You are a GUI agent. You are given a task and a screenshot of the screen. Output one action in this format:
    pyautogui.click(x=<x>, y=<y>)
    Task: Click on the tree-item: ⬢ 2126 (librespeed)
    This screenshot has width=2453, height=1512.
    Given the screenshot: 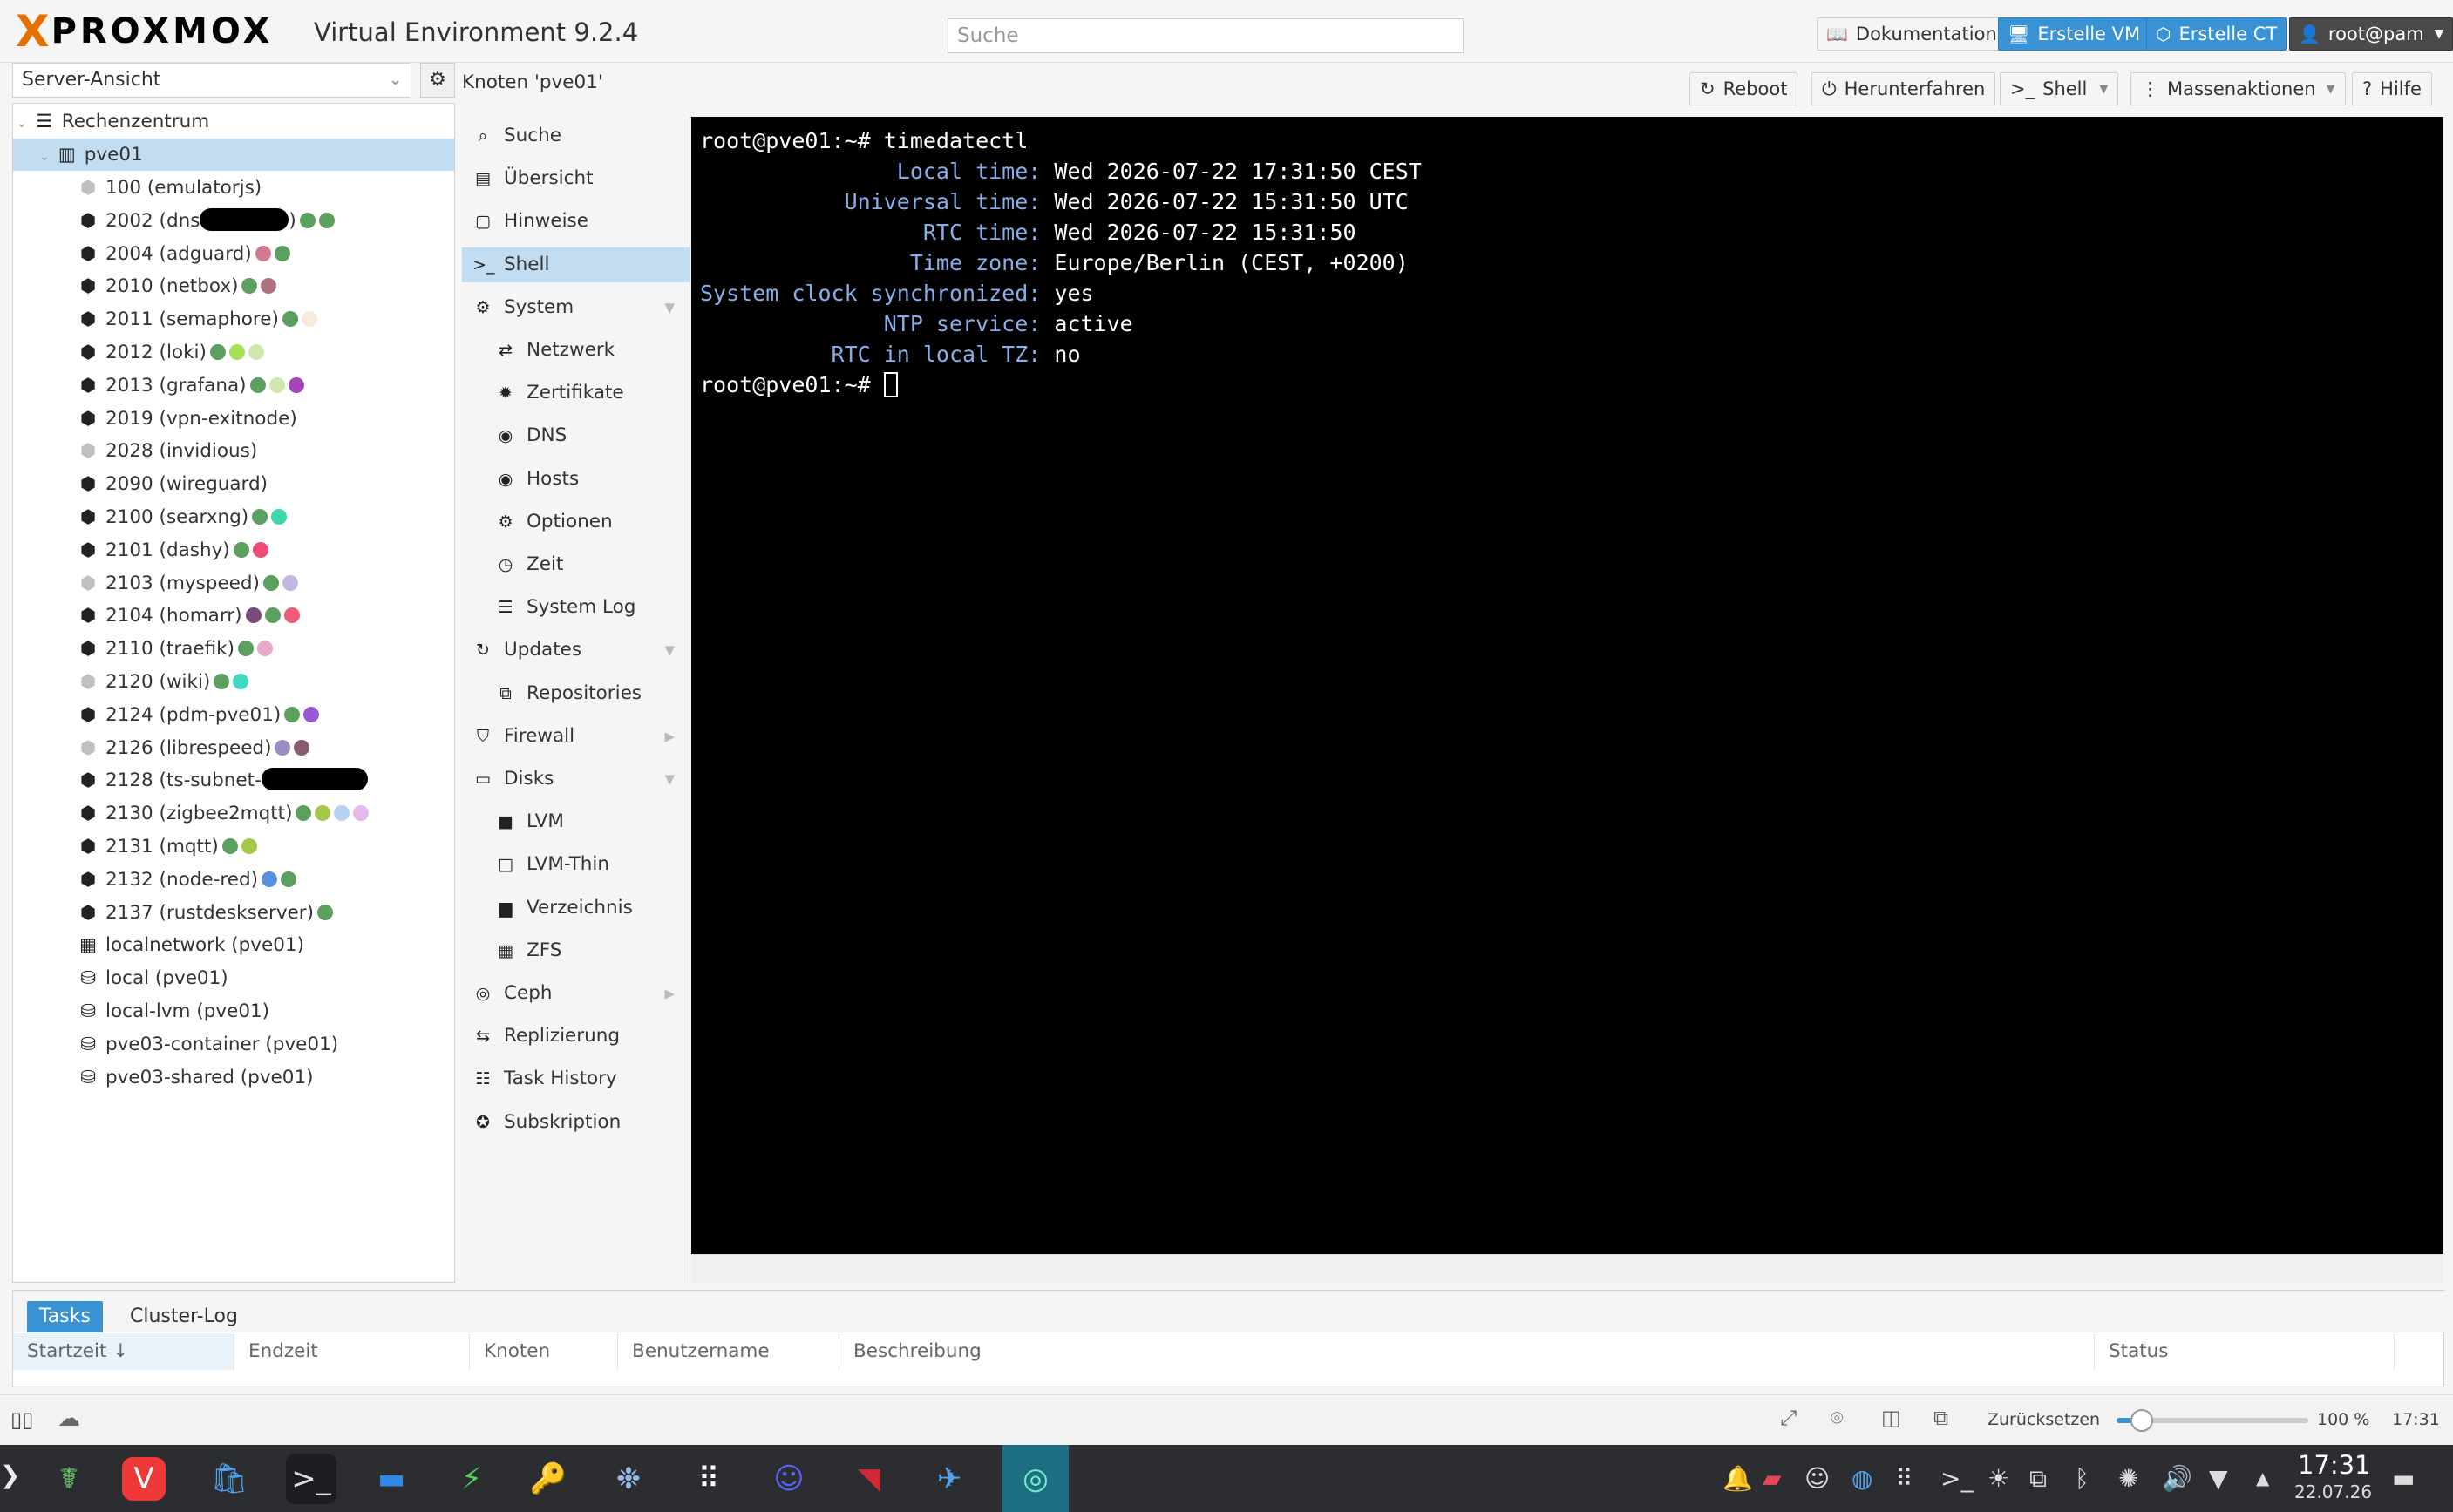 What is the action you would take?
    pyautogui.click(x=233, y=748)
    